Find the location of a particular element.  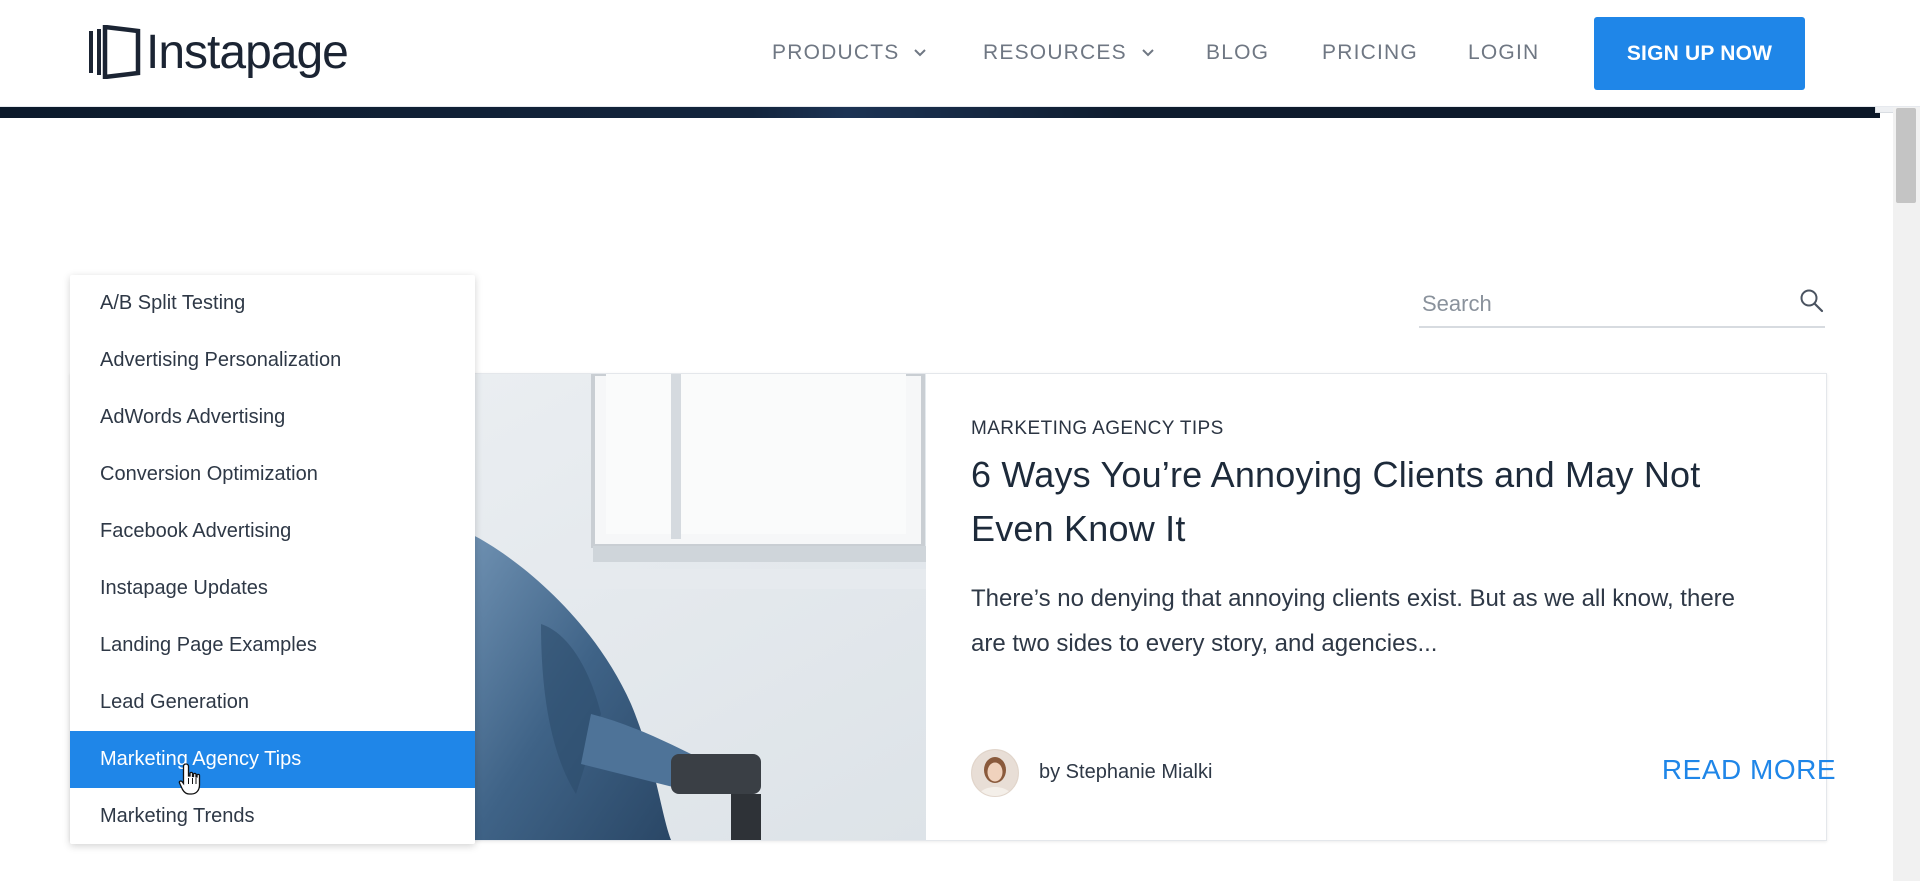

nav-pricing: PRICING is located at coordinates (1370, 53).